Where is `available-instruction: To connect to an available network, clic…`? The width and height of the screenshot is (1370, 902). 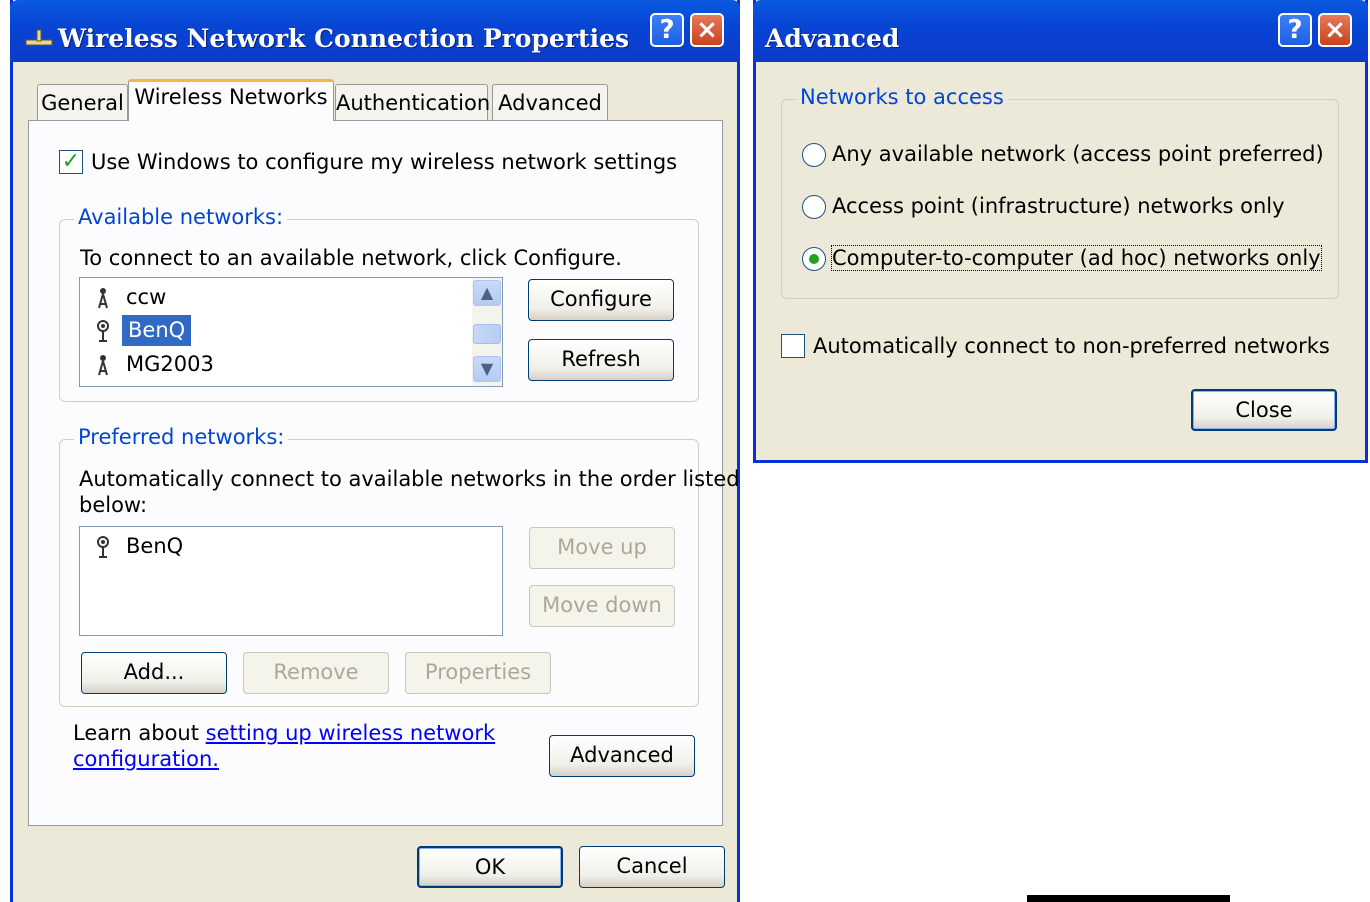 available-instruction: To connect to an available network, clic… is located at coordinates (351, 258).